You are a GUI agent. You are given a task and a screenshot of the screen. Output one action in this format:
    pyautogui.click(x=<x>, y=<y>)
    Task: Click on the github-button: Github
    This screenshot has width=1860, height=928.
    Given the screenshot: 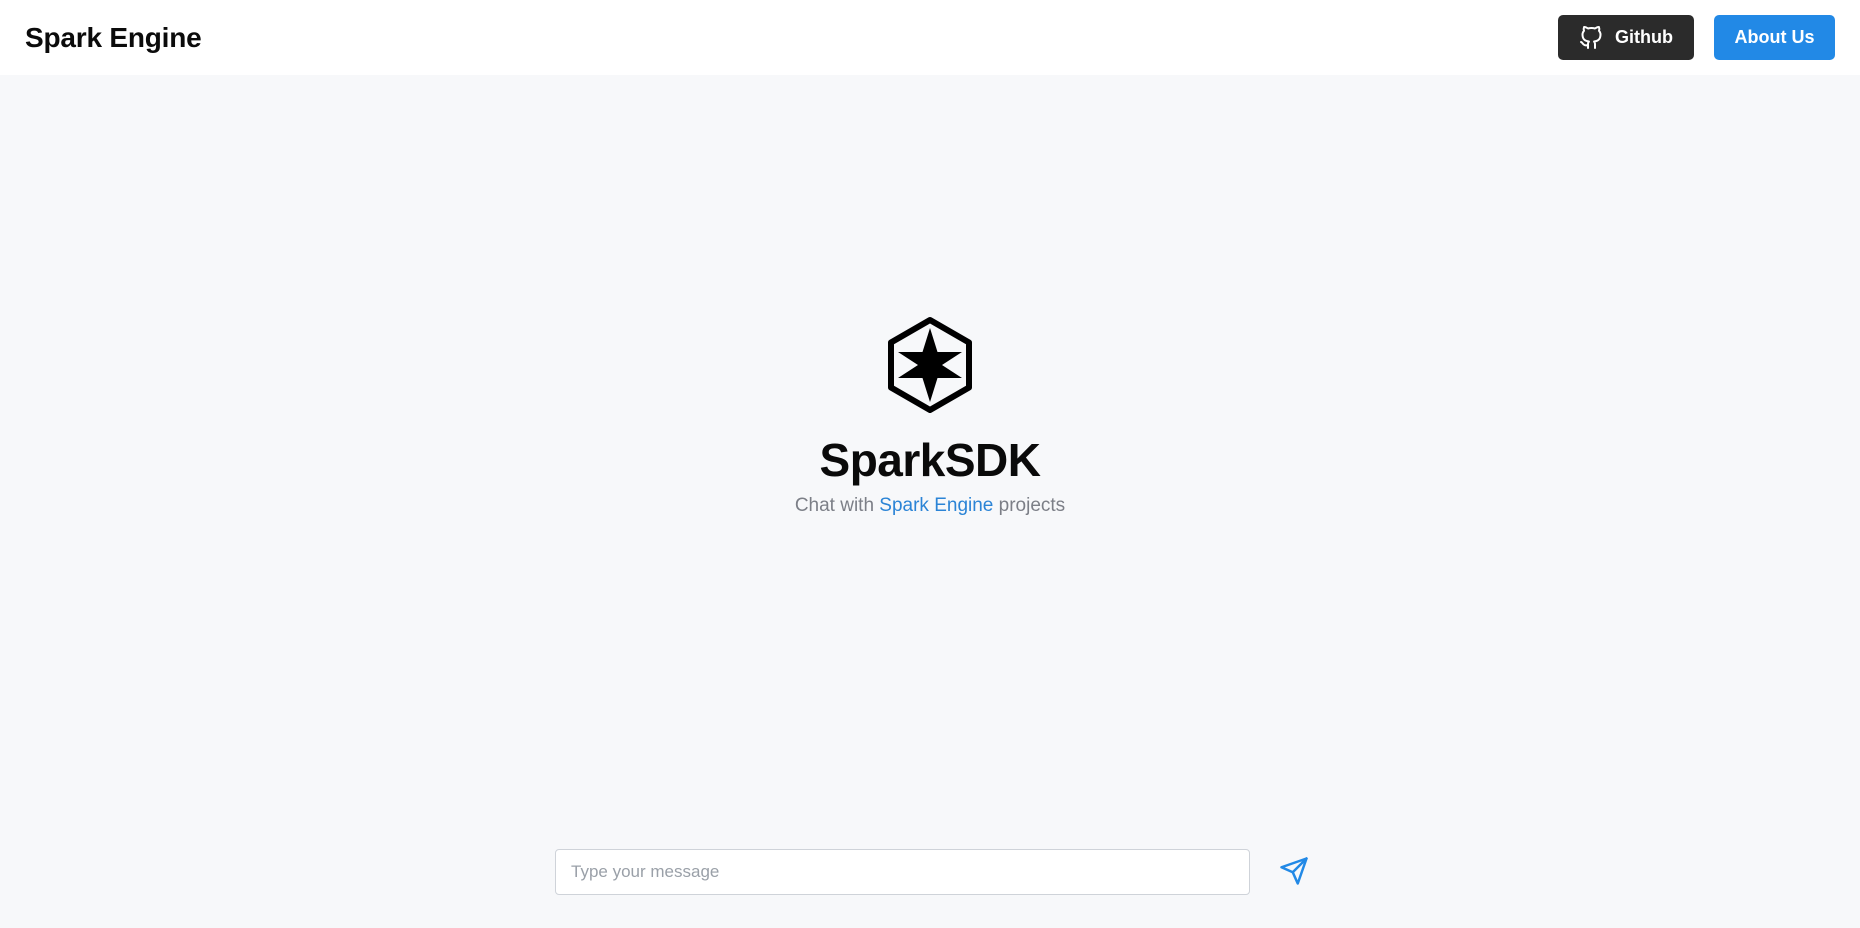 What is the action you would take?
    pyautogui.click(x=1626, y=37)
    